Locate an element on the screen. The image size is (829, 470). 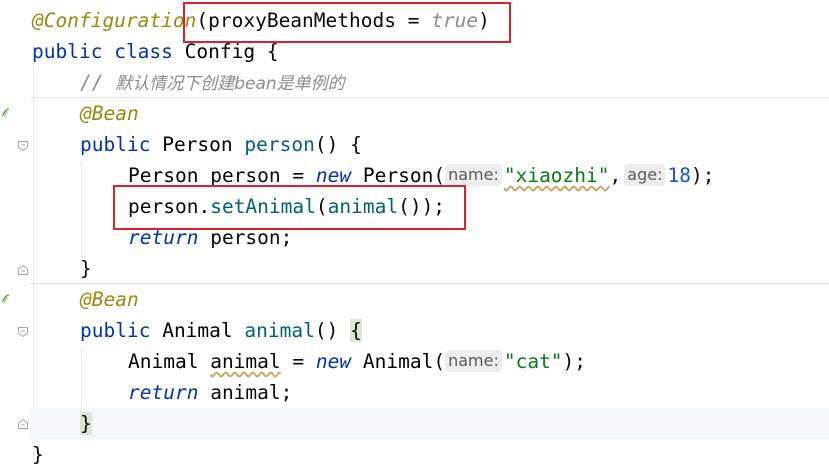
code-line-14: } is located at coordinates (86, 423).